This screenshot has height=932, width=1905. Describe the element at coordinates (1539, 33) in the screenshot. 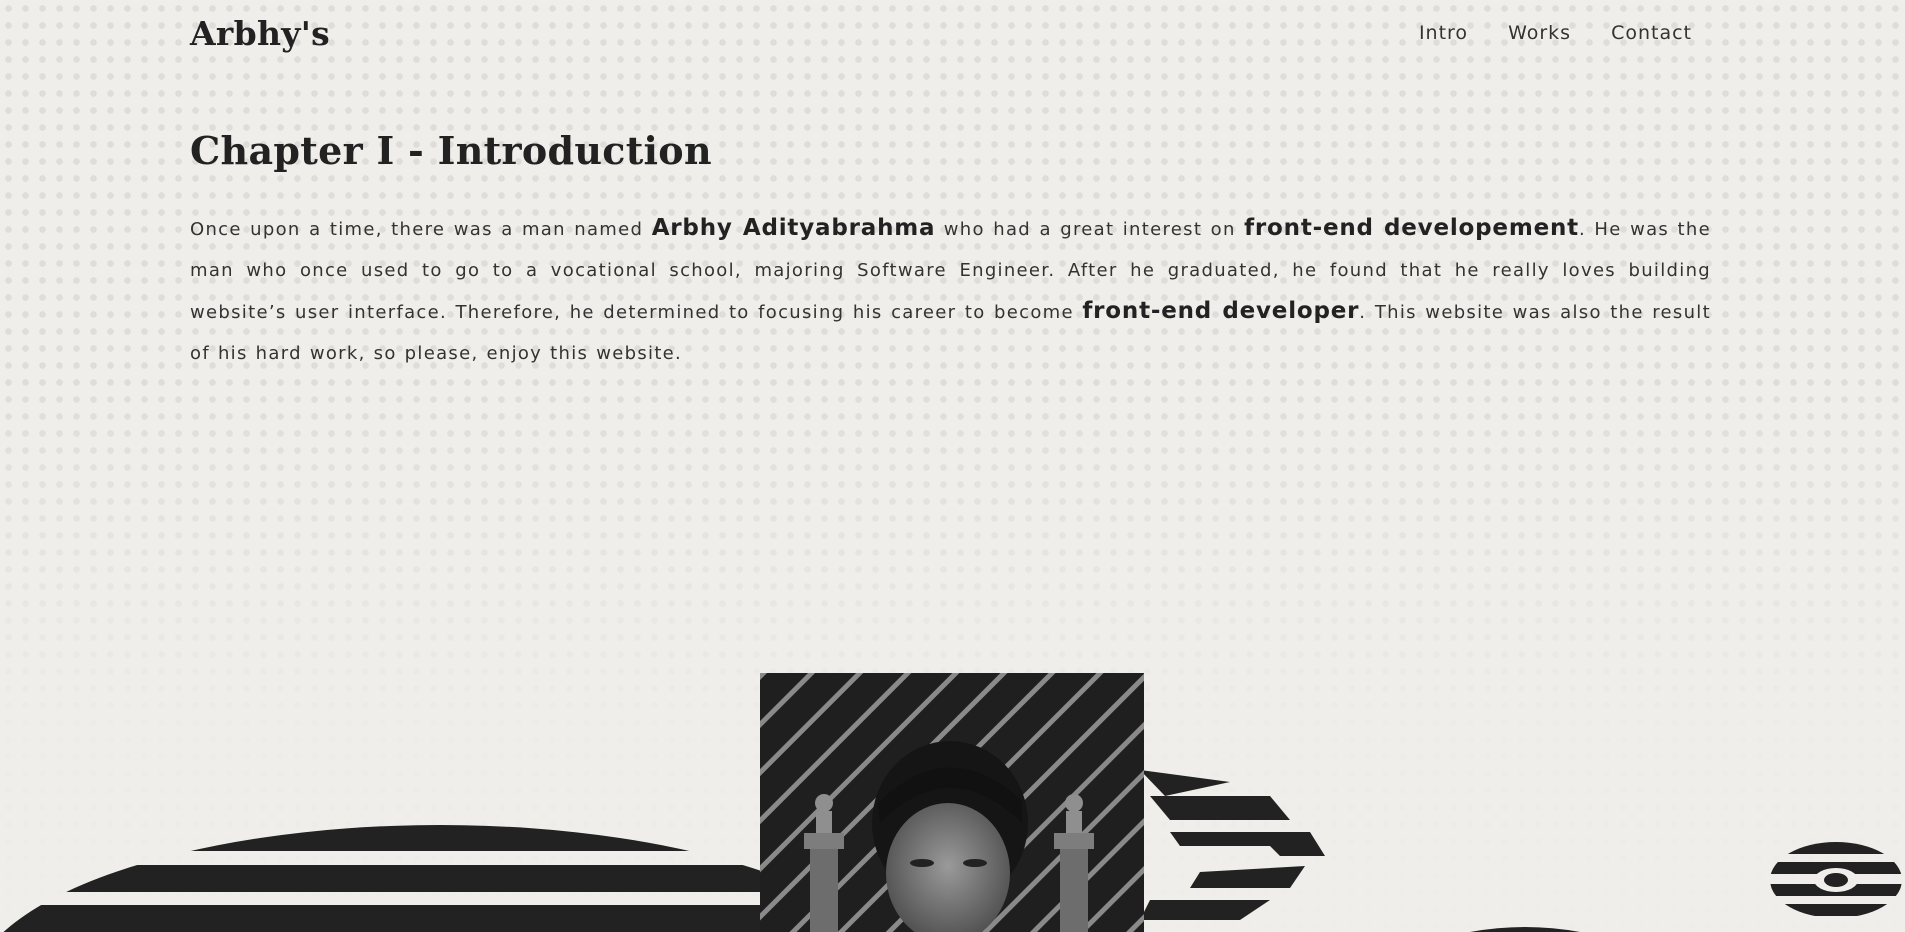

I see `nav-link-works: Works` at that location.